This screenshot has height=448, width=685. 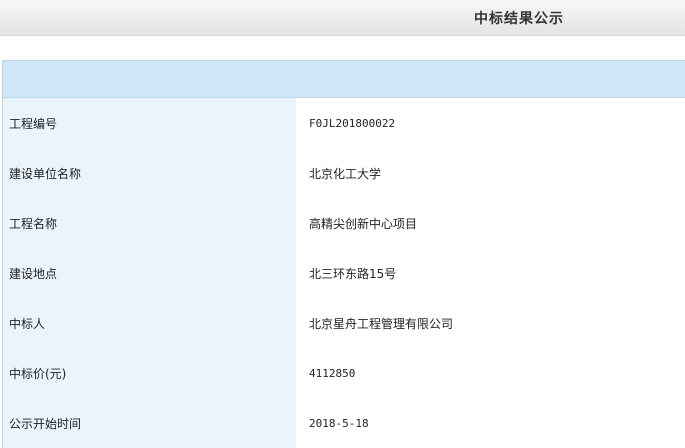 What do you see at coordinates (149, 123) in the screenshot?
I see `row-label-project-number: 工程编号` at bounding box center [149, 123].